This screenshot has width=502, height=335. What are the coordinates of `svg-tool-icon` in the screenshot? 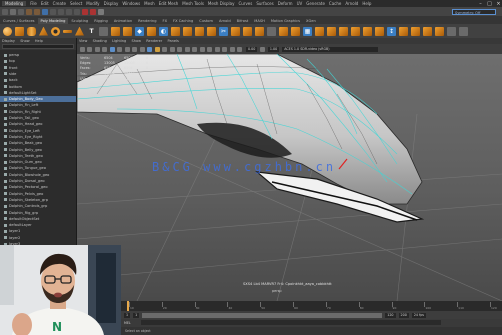 It's located at (103, 31).